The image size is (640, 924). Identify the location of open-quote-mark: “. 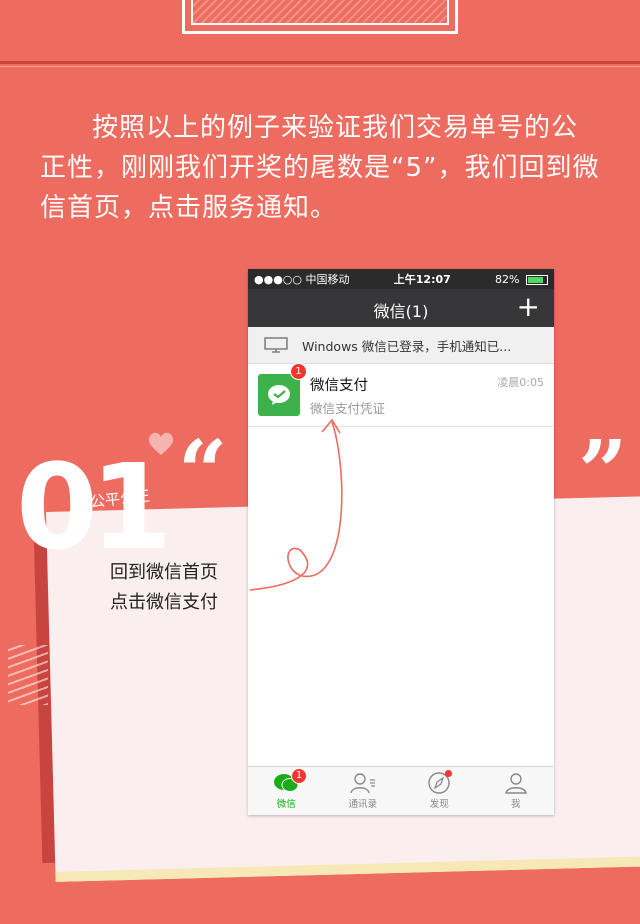
(203, 472).